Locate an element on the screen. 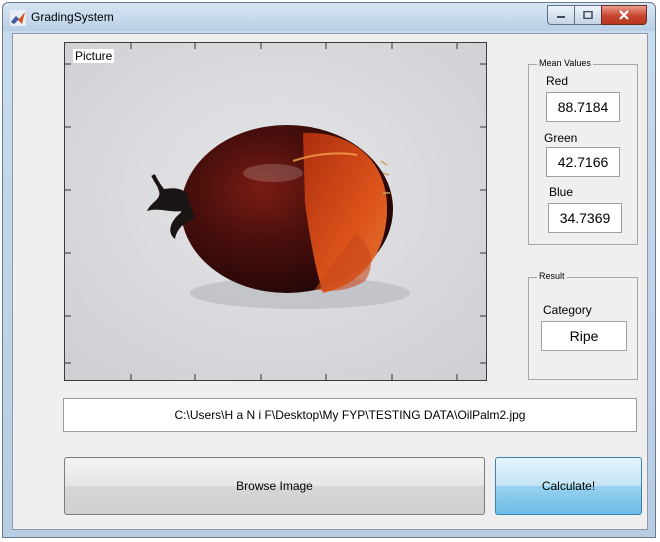  green-label: Green is located at coordinates (561, 138).